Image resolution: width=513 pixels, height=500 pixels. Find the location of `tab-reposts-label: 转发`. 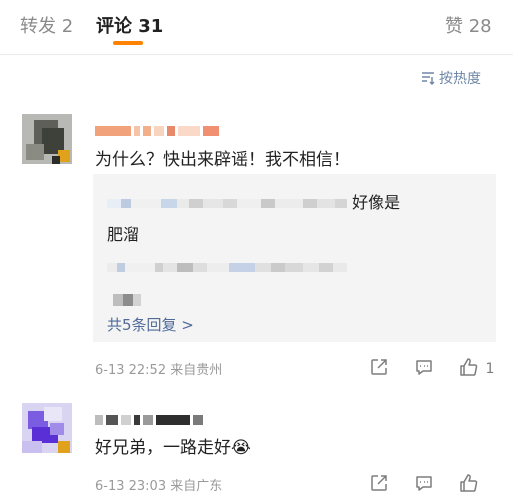

tab-reposts-label: 转发 is located at coordinates (38, 26).